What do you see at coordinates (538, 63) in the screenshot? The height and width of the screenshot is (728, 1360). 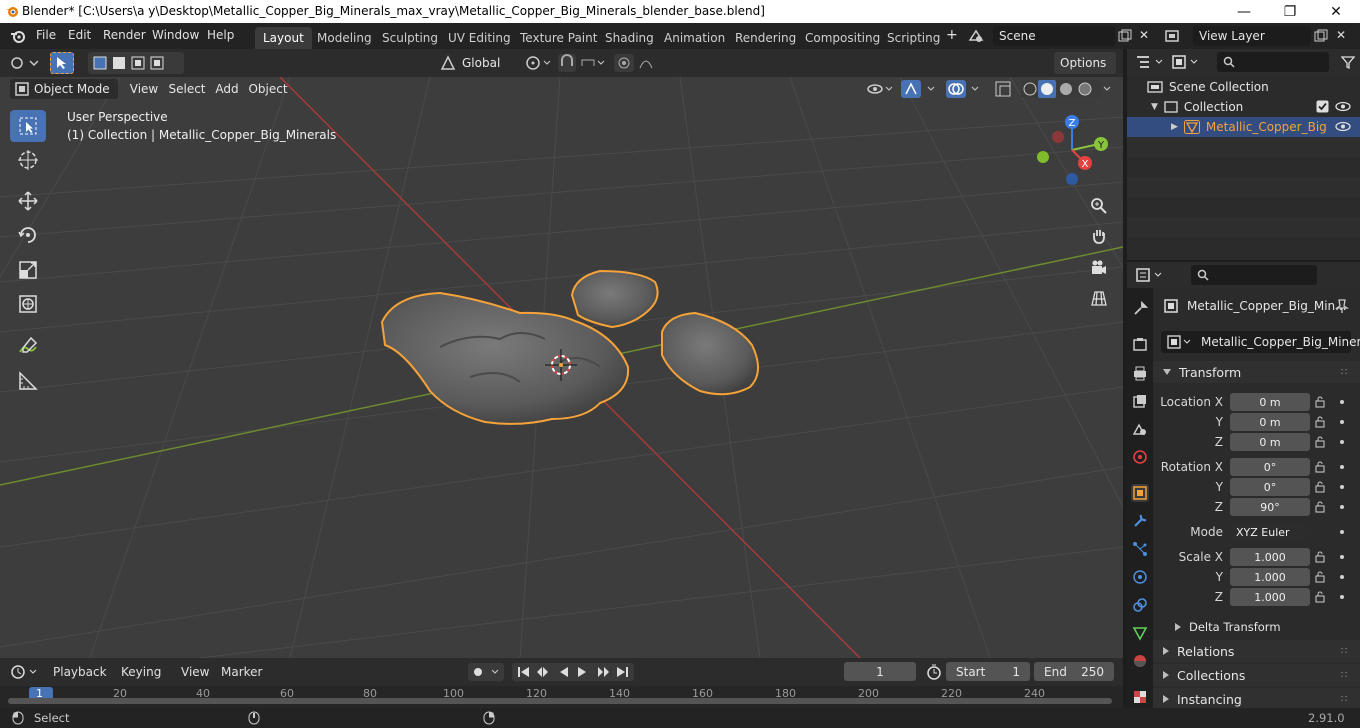 I see `pivot-point-icon` at bounding box center [538, 63].